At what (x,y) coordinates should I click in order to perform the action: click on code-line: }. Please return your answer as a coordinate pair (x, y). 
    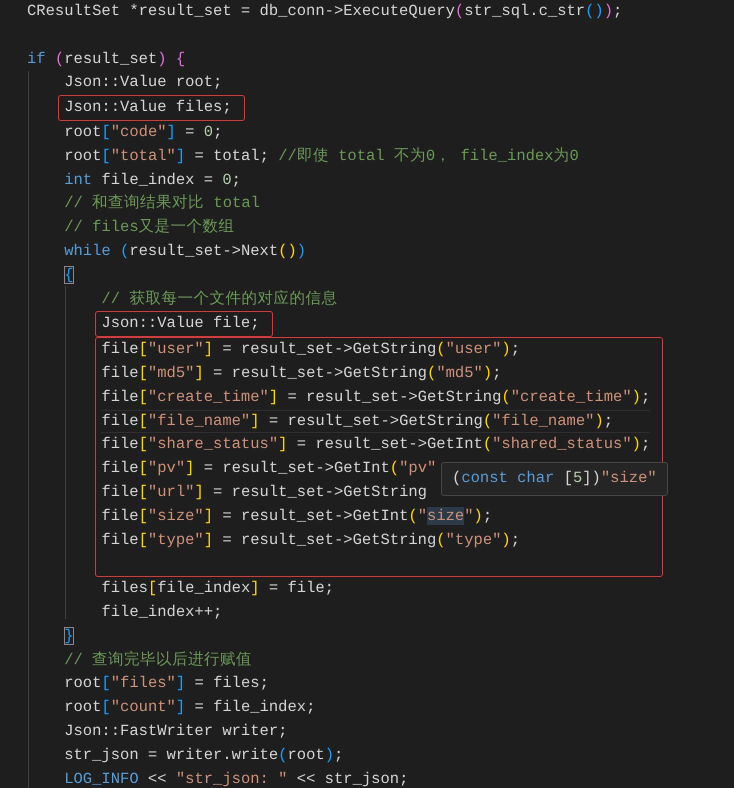
    Looking at the image, I should click on (68, 635).